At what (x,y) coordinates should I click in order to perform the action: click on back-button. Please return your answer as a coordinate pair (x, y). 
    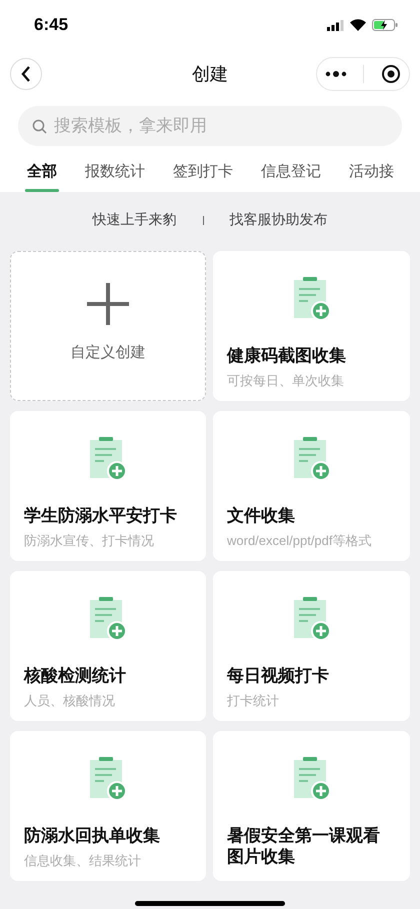
    Looking at the image, I should click on (26, 74).